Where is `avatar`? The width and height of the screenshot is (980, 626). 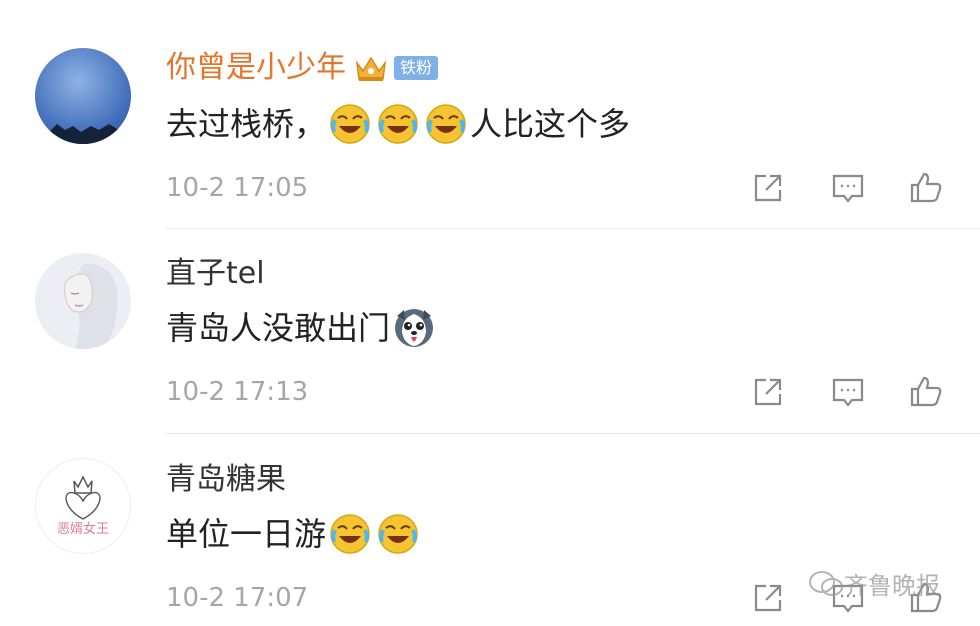
avatar is located at coordinates (83, 301).